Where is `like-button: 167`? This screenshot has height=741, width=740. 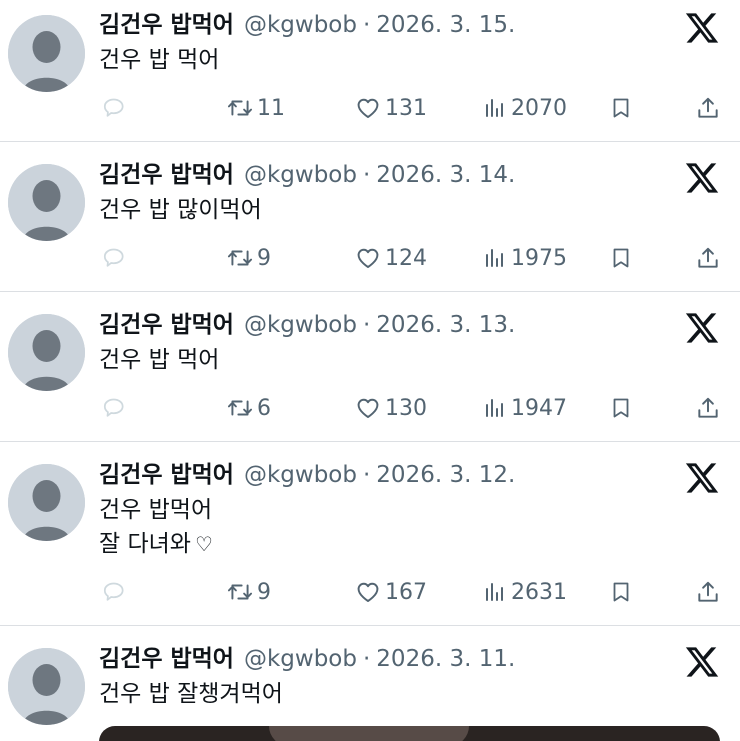
like-button: 167 is located at coordinates (390, 592).